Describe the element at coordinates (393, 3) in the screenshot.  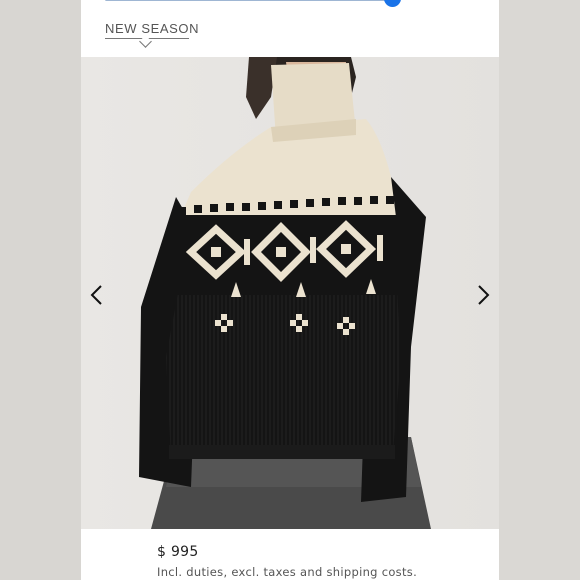
I see `image-progress-thumb` at that location.